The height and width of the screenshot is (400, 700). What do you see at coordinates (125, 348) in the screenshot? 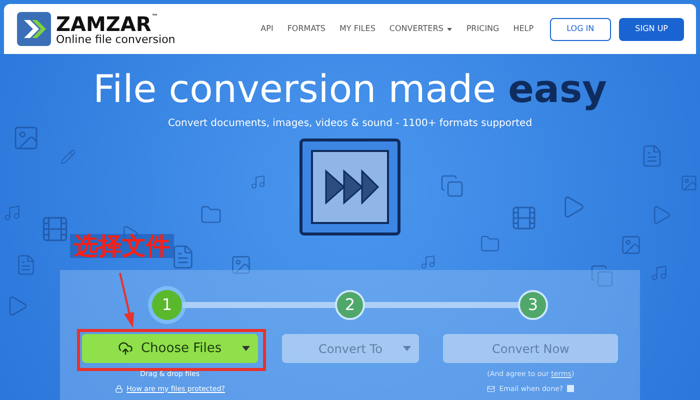
I see `upload-icon` at bounding box center [125, 348].